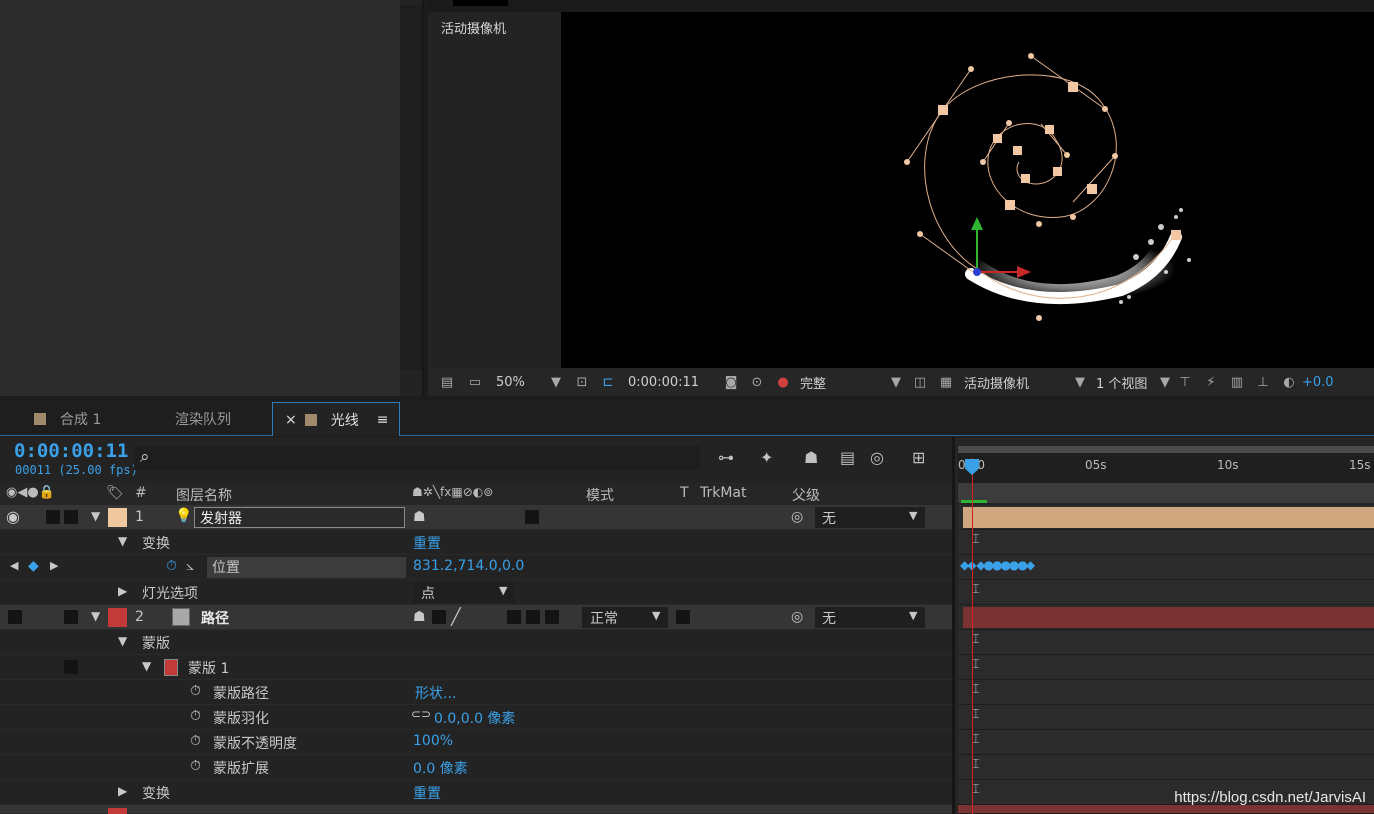 The width and height of the screenshot is (1374, 814). Describe the element at coordinates (171, 667) in the screenshot. I see `mask-color-swatch` at that location.